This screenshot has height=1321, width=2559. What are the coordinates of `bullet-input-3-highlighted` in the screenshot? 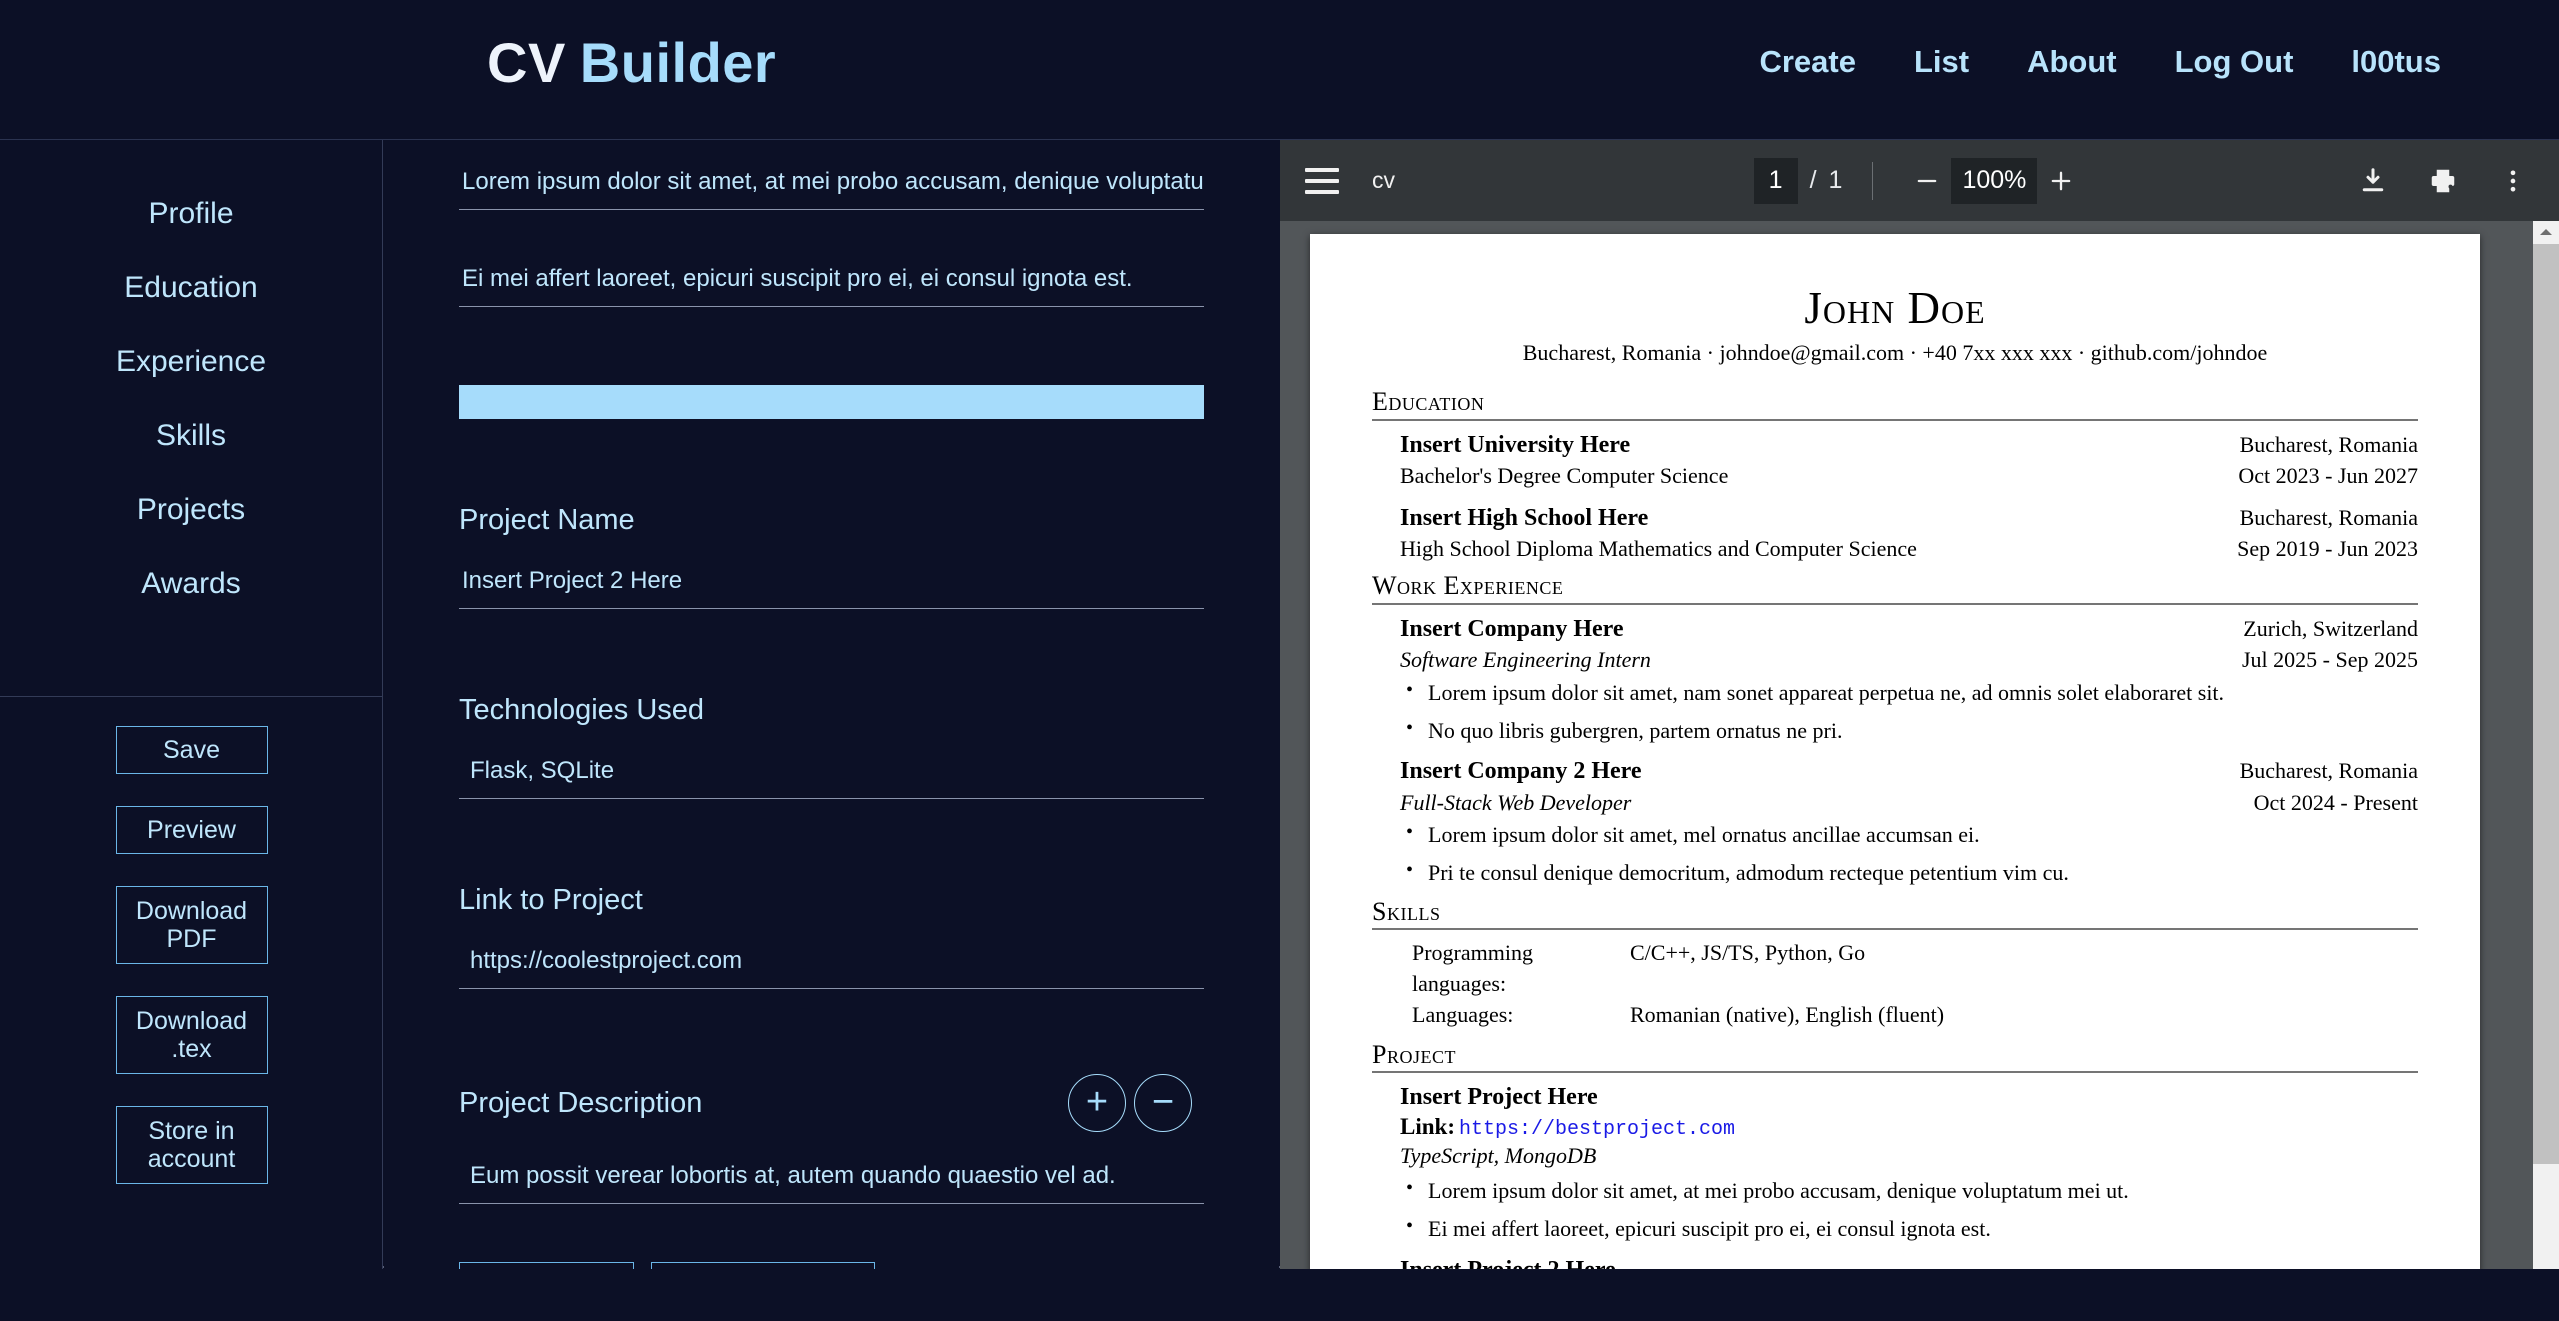 It's located at (831, 402).